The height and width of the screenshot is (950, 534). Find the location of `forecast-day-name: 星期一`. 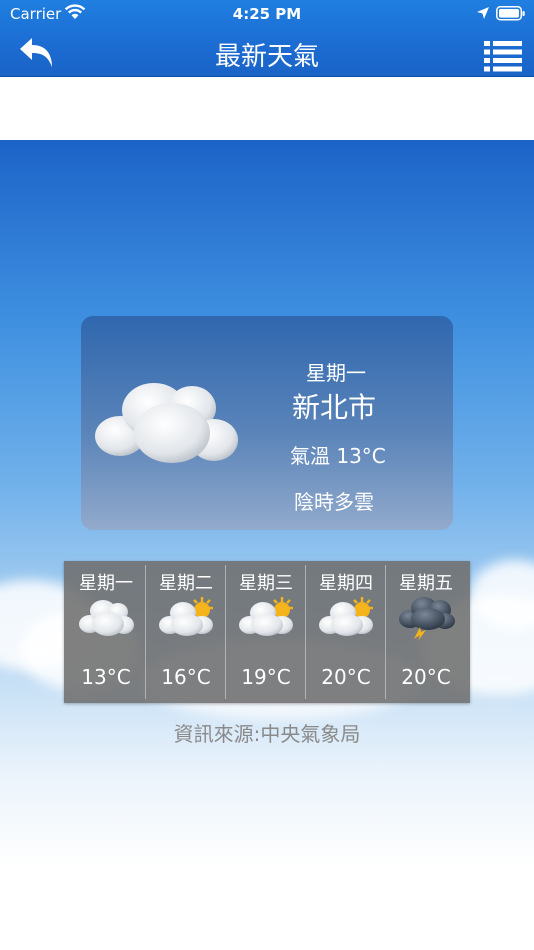

forecast-day-name: 星期一 is located at coordinates (106, 583).